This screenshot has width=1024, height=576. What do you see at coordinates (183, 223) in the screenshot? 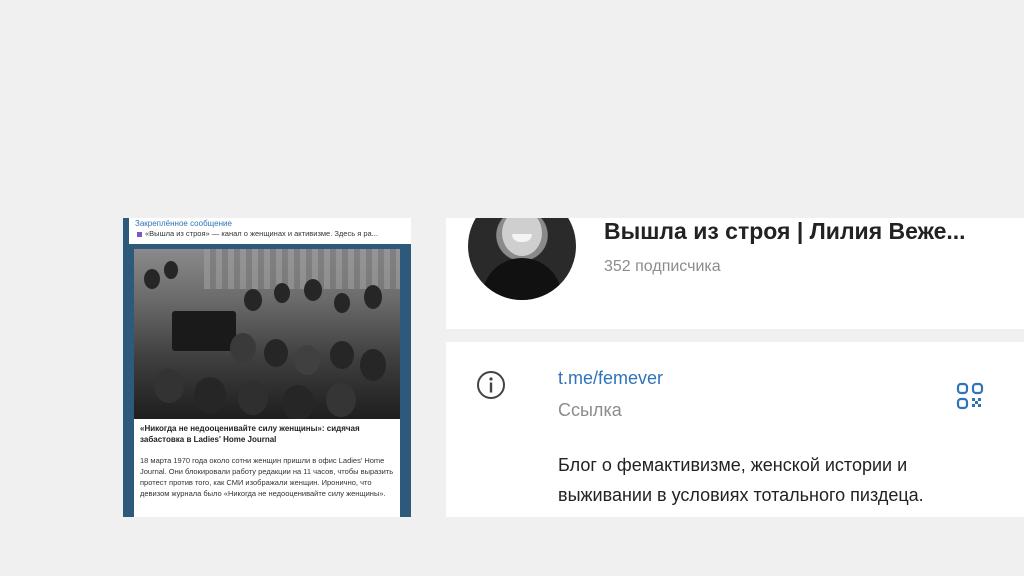
I see `pinned-message-title: Закреплённое сообщение` at bounding box center [183, 223].